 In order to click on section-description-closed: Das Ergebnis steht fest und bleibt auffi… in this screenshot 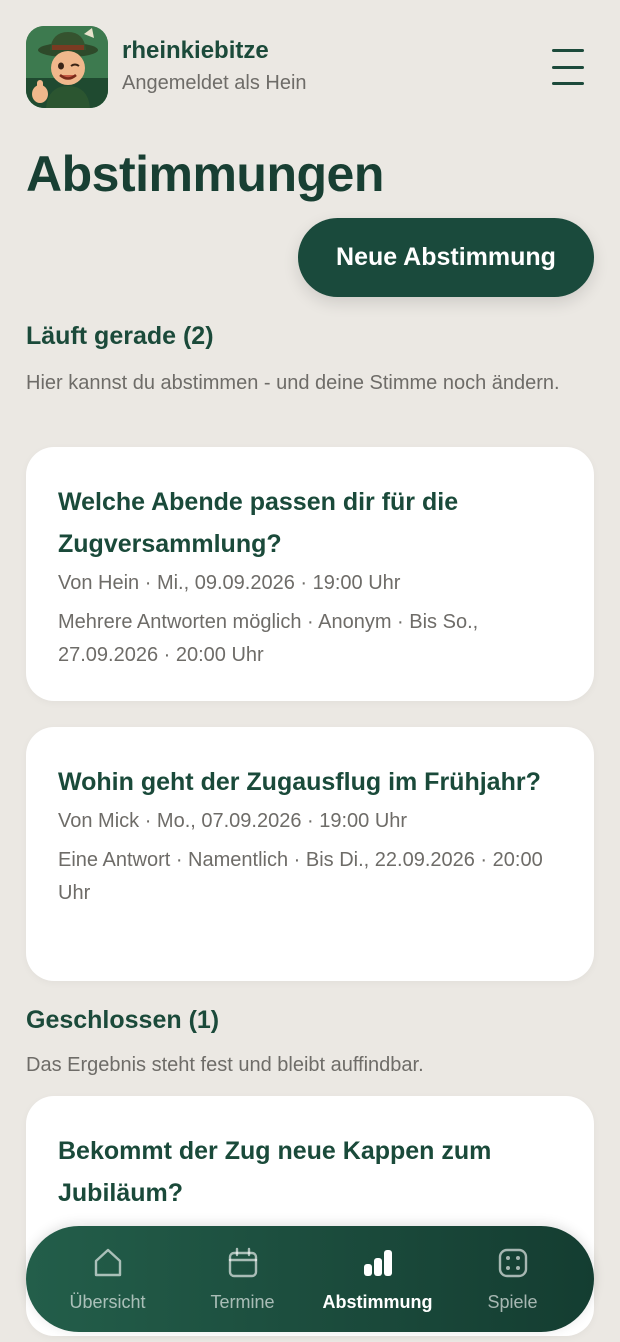, I will do `click(225, 1065)`.